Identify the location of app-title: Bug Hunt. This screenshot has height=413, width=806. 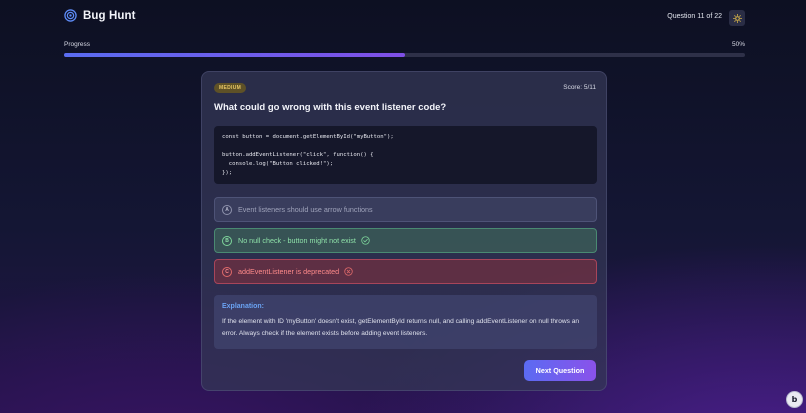
(109, 15).